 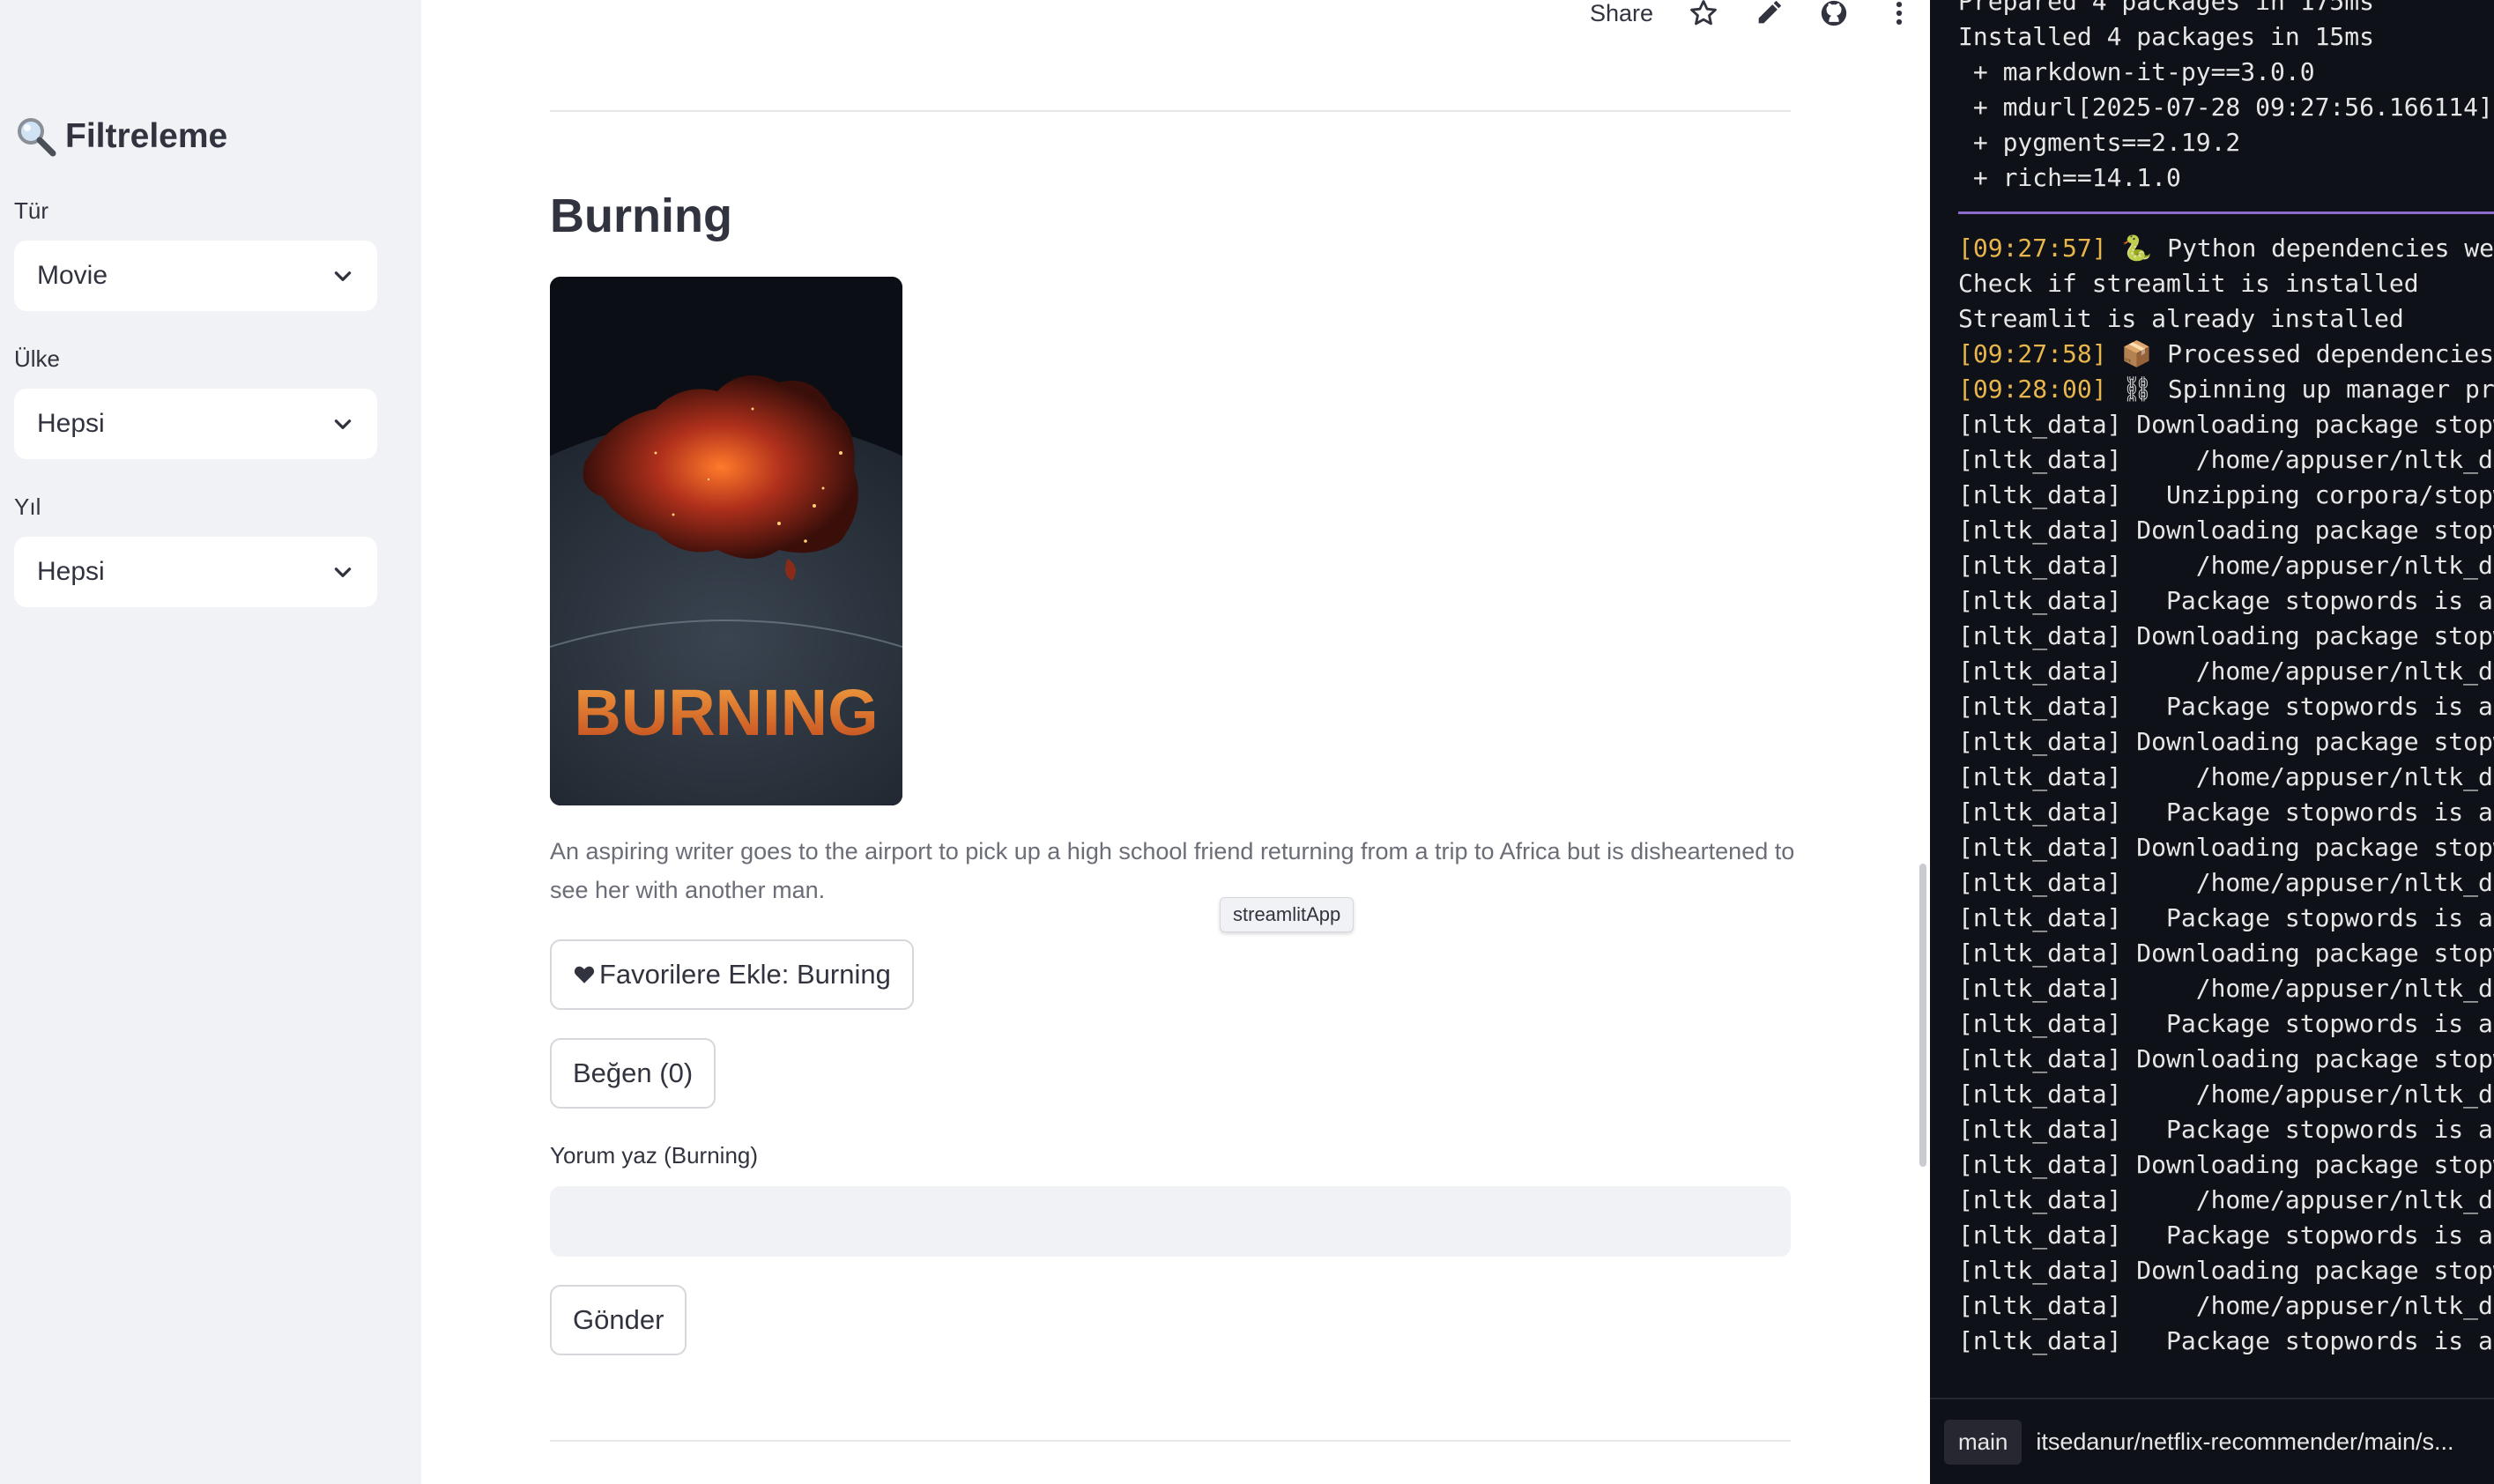 I want to click on add-favorite-button: Favorilere Ekle: Burning, so click(x=732, y=974).